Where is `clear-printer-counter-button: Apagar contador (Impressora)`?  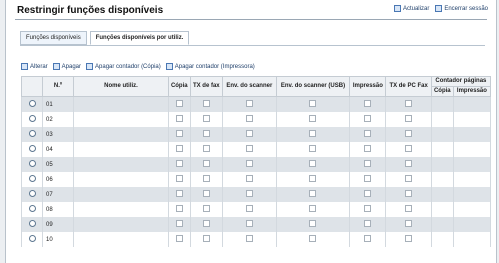
clear-printer-counter-button: Apagar contador (Impressora) is located at coordinates (210, 66).